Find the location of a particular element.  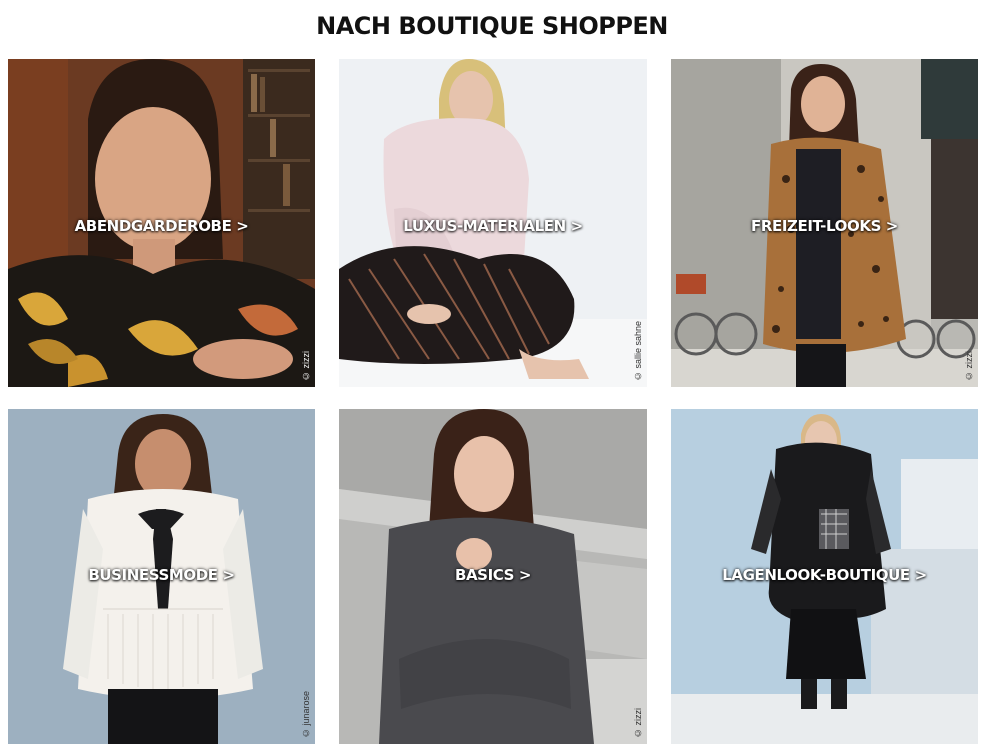

tile-label: BASICS > is located at coordinates (493, 575).